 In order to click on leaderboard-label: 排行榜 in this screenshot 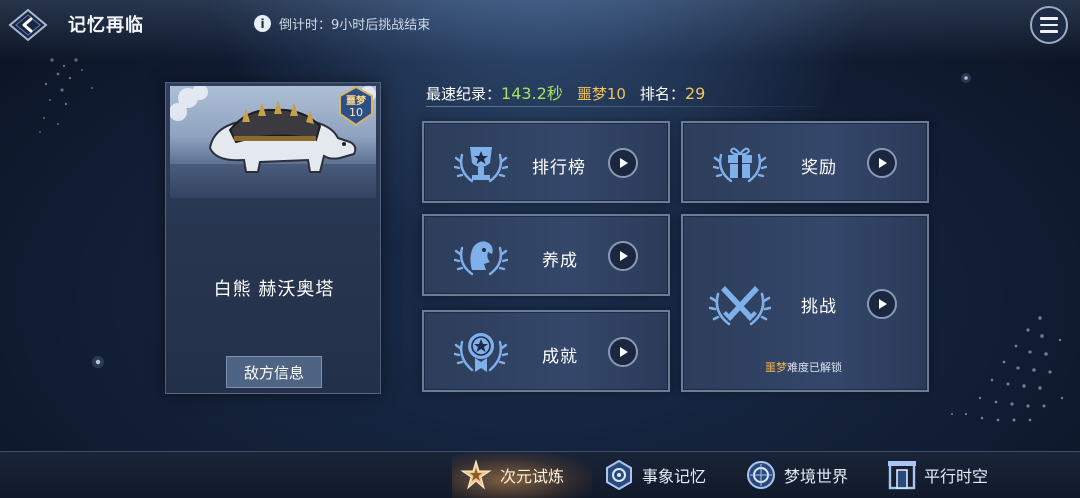, I will do `click(559, 168)`.